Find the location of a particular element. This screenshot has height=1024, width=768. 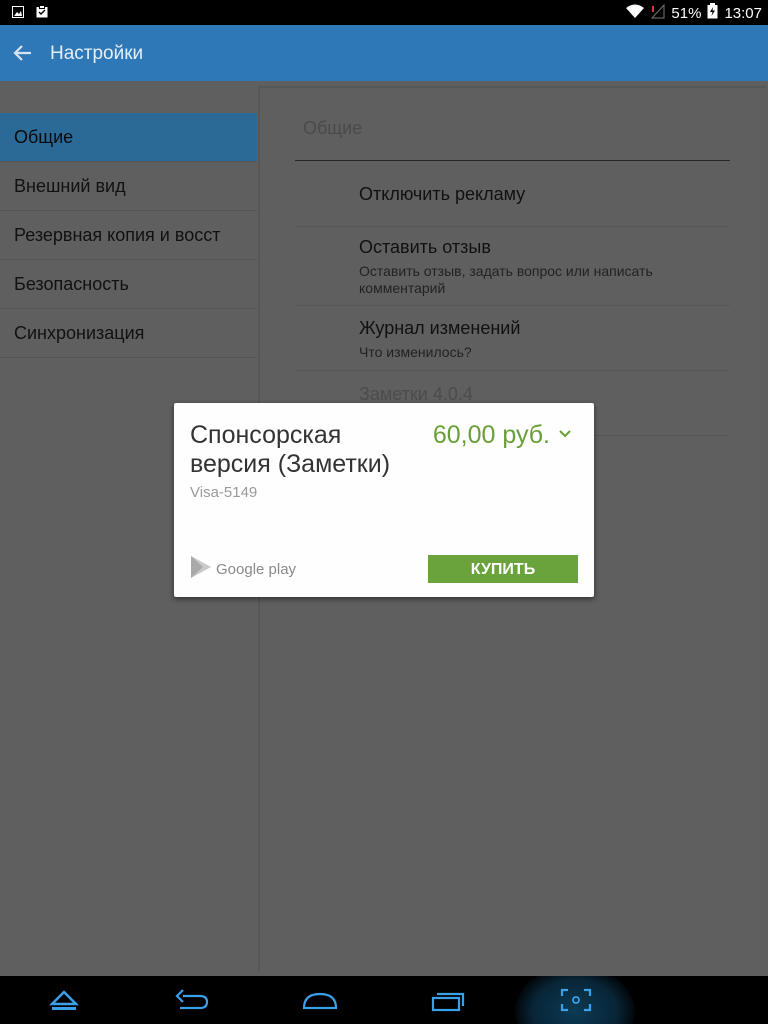

pref-title: Отключить рекламу is located at coordinates (442, 194).